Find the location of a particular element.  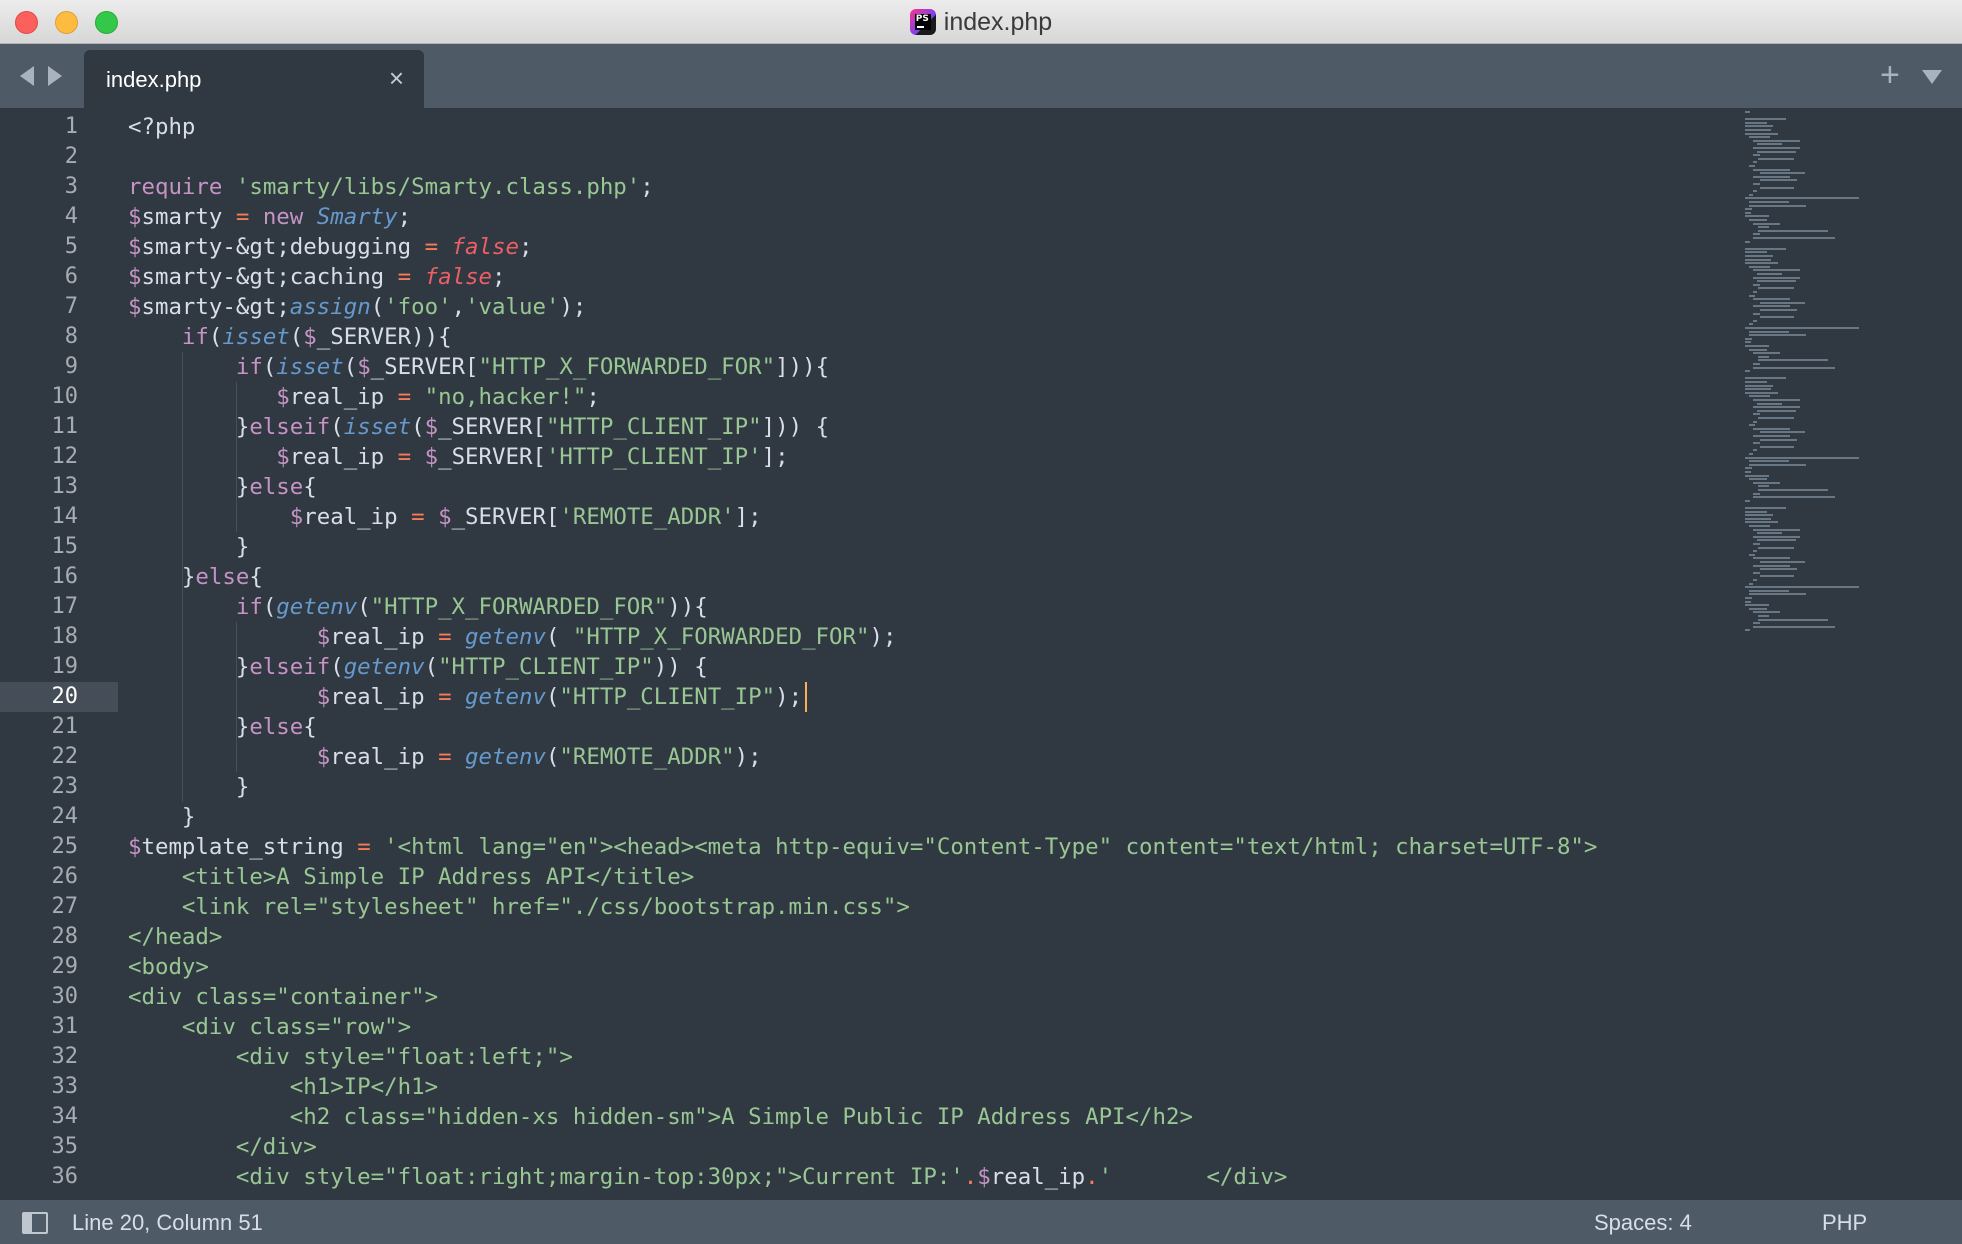

syntax-mode: PHP is located at coordinates (1844, 1223).